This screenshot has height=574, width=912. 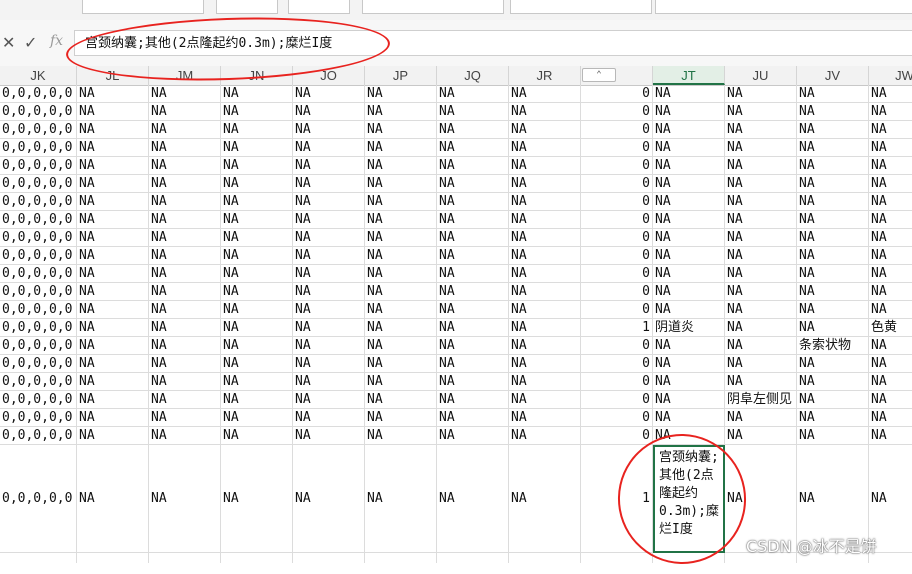 I want to click on check-icon: ✓, so click(x=30, y=42).